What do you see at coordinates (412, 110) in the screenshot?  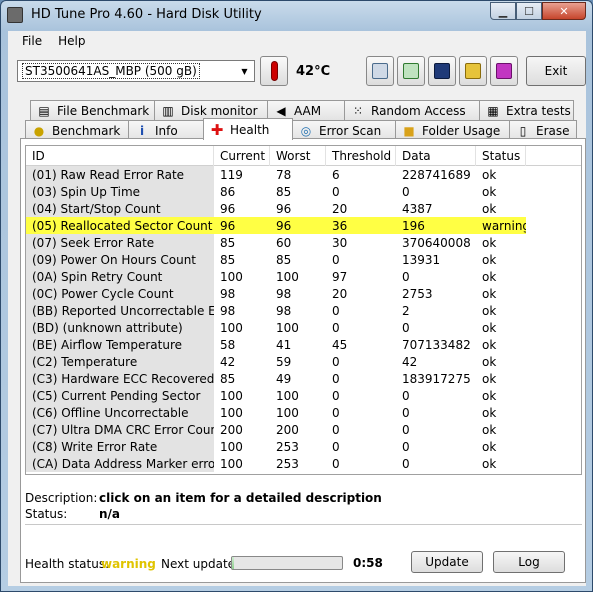 I see `tab-random-access: ⁙ Random Access` at bounding box center [412, 110].